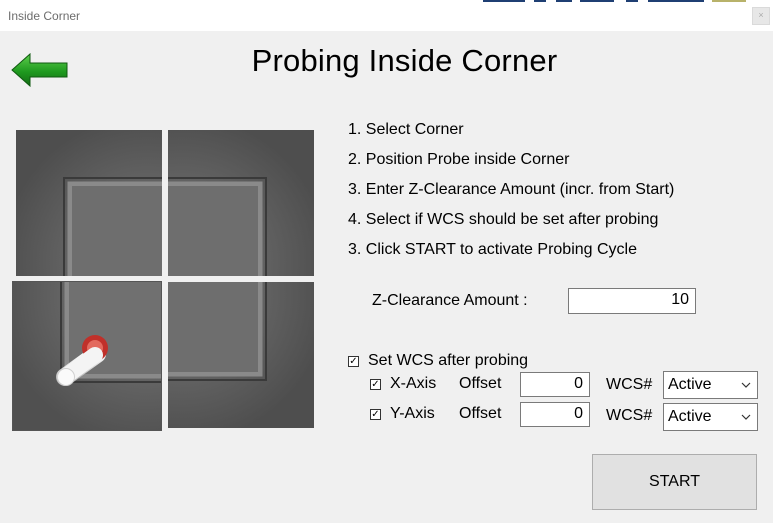  I want to click on instruction-step: 1. Select Corner, so click(406, 129).